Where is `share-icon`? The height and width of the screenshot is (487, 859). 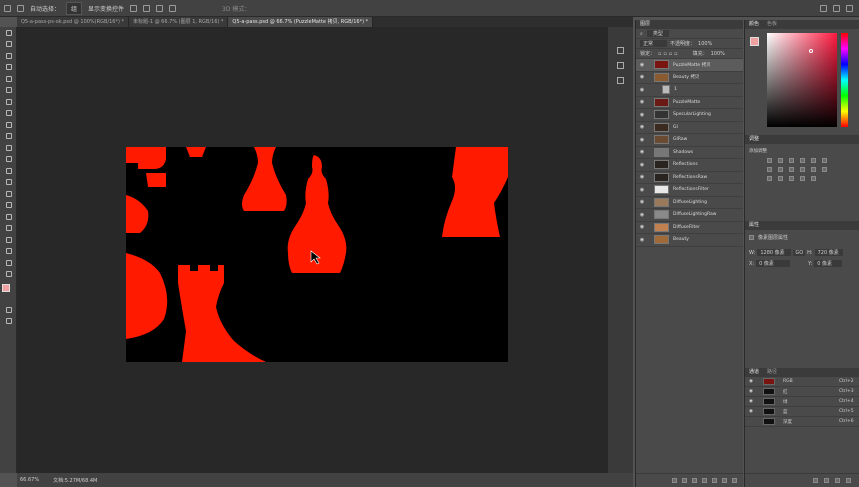
share-icon is located at coordinates (849, 8).